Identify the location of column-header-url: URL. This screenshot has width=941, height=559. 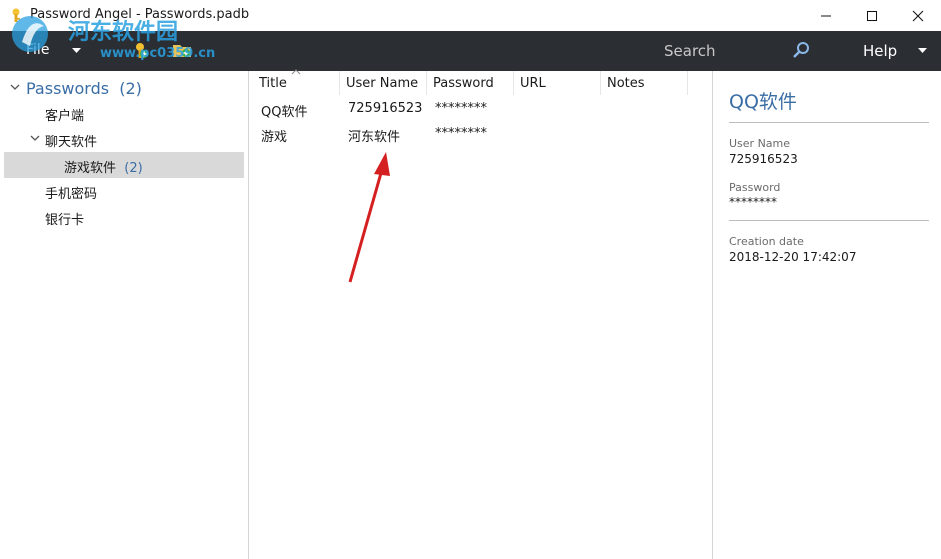
(555, 83).